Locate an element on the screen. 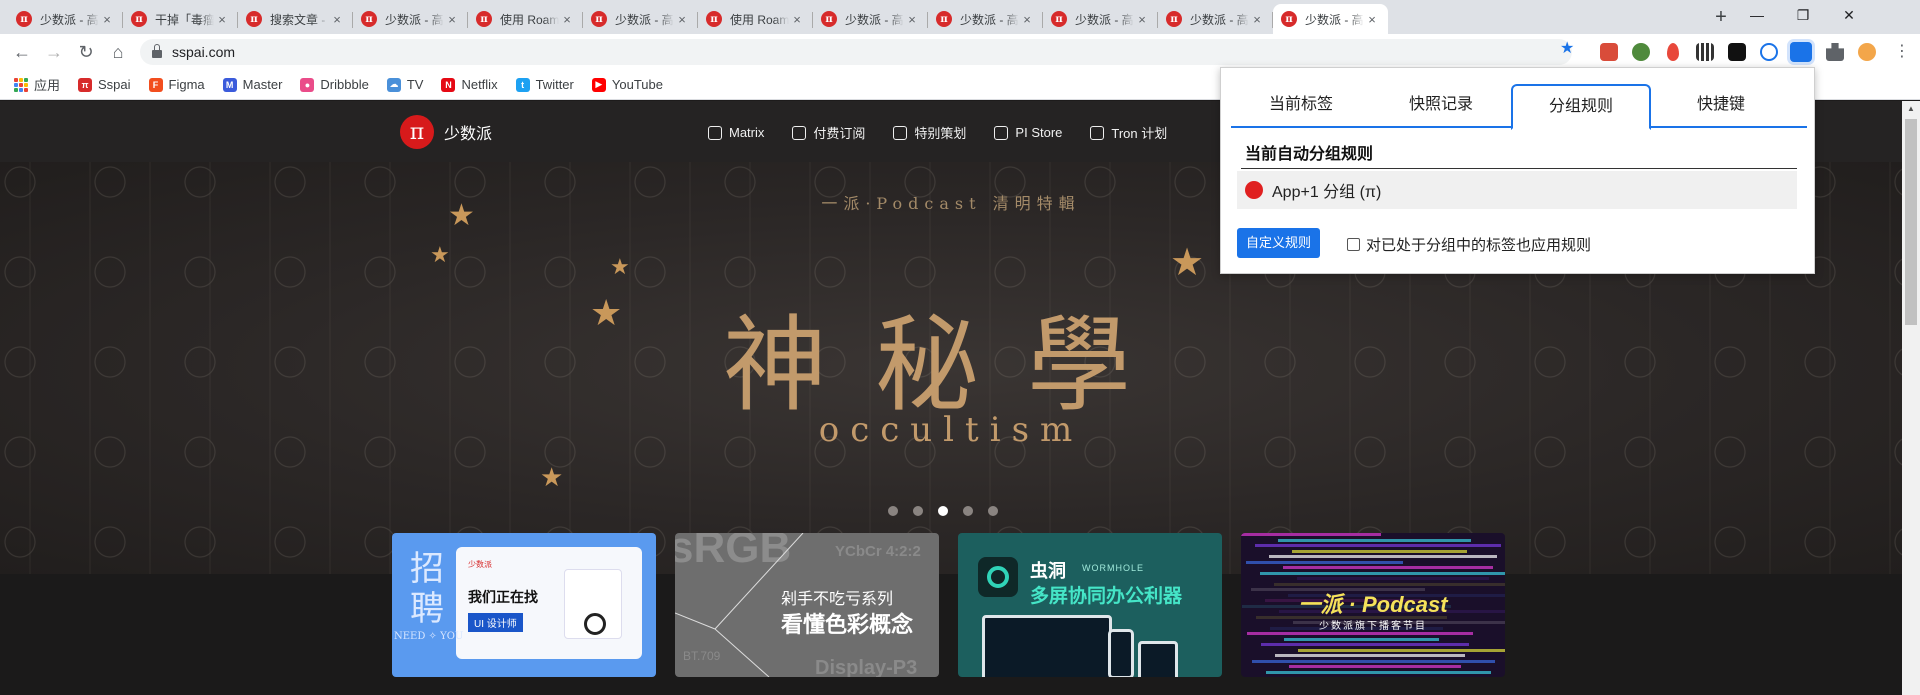 The height and width of the screenshot is (695, 1920). site-nav-link: 特别策划 is located at coordinates (929, 132).